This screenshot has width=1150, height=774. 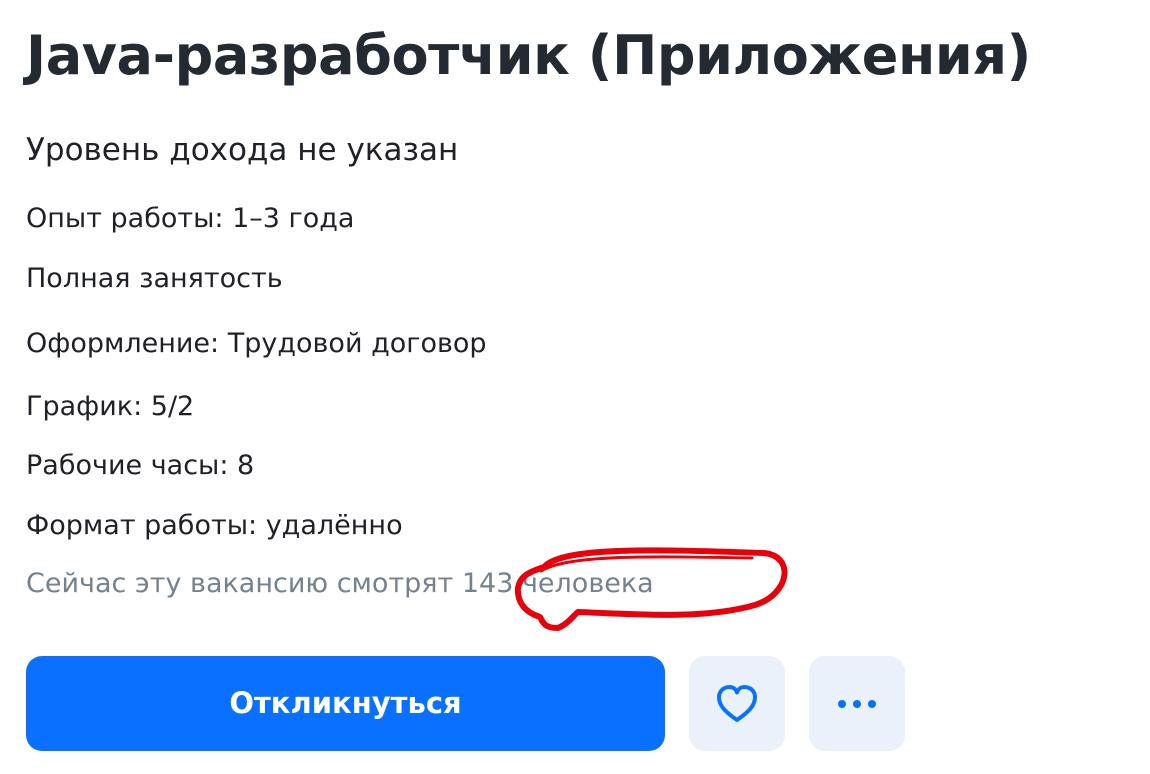 What do you see at coordinates (140, 465) in the screenshot?
I see `working-hours-text: Рабочие часы: 8` at bounding box center [140, 465].